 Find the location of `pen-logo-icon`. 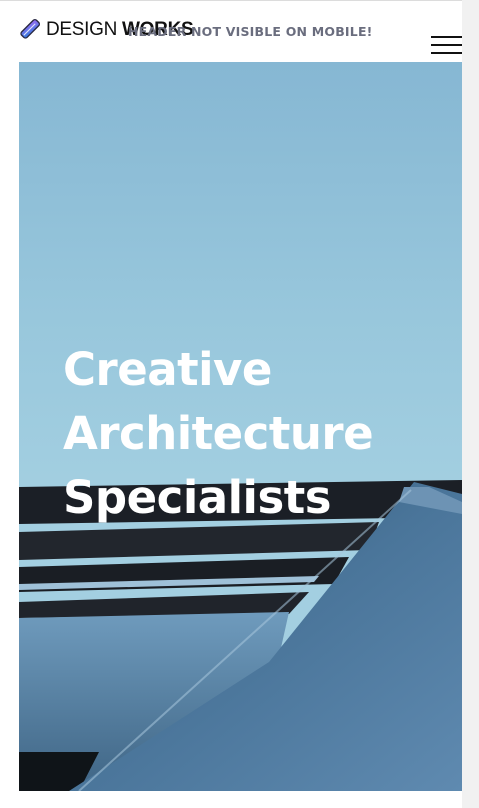

pen-logo-icon is located at coordinates (30, 28).